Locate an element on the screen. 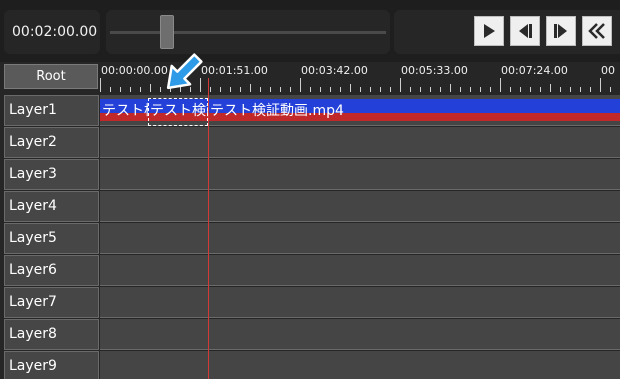  layer-label: Layer6 is located at coordinates (51, 270).